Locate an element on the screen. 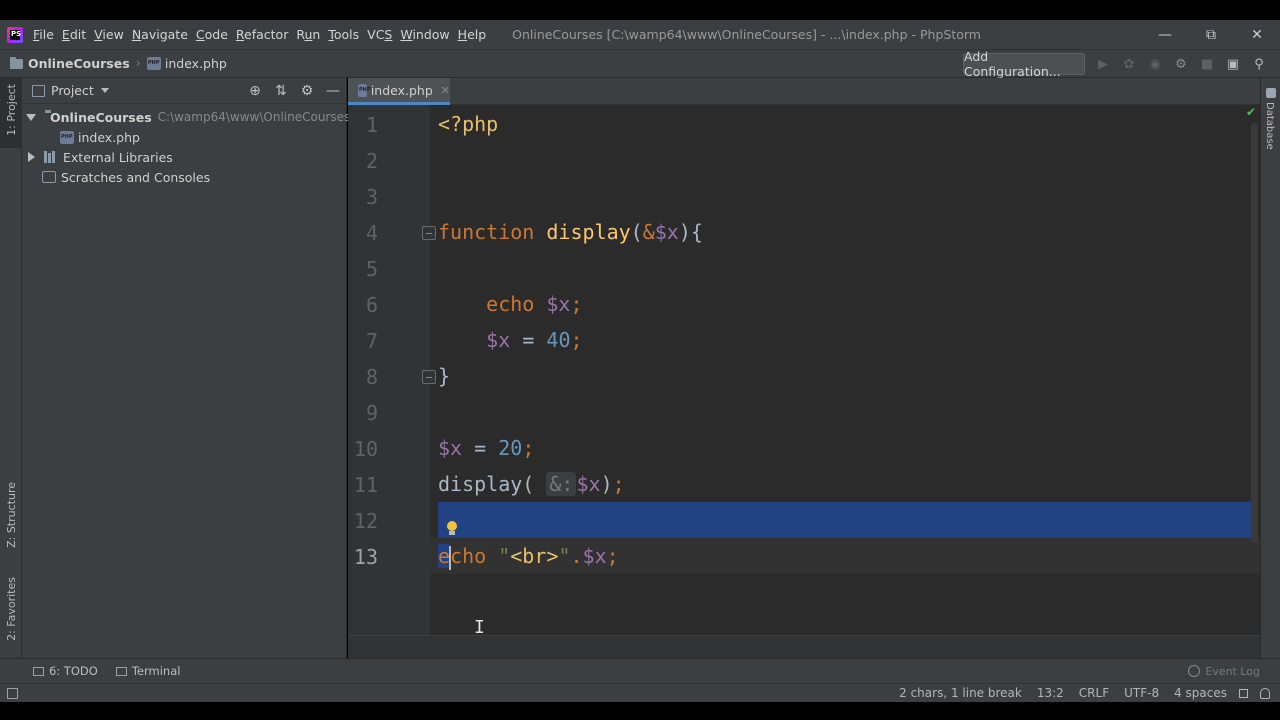  code-line-1: <?php is located at coordinates (468, 124).